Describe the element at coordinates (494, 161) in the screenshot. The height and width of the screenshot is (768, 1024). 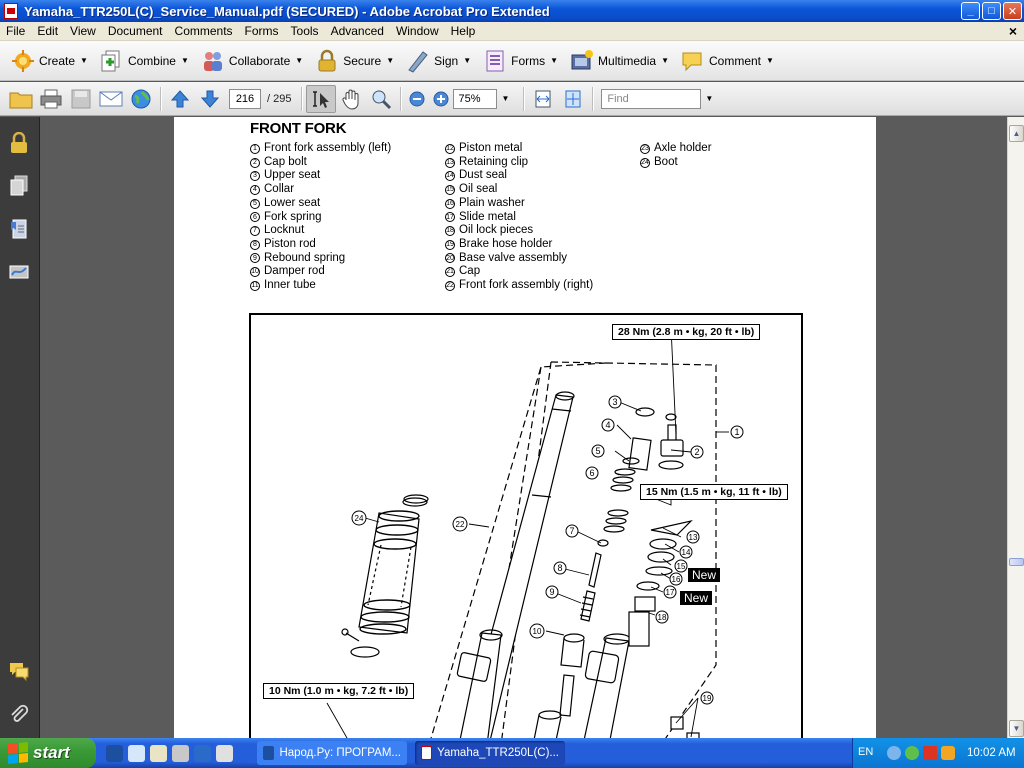
I see `part-label: Retaining clip` at that location.